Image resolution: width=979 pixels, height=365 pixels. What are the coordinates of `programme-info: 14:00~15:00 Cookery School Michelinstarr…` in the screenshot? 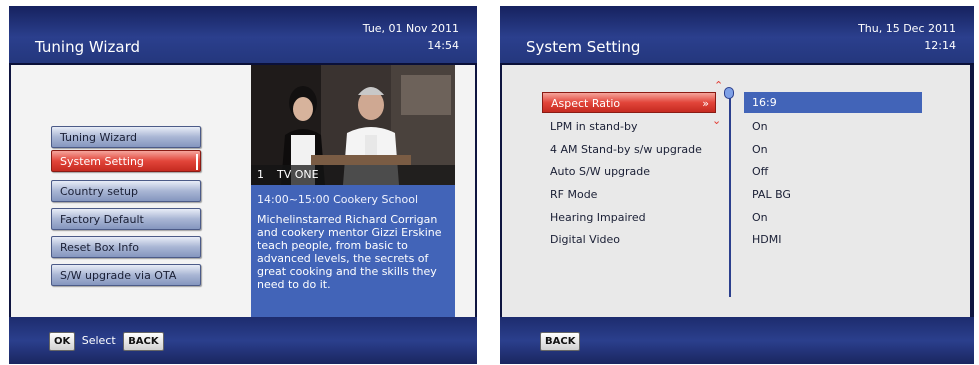 It's located at (353, 251).